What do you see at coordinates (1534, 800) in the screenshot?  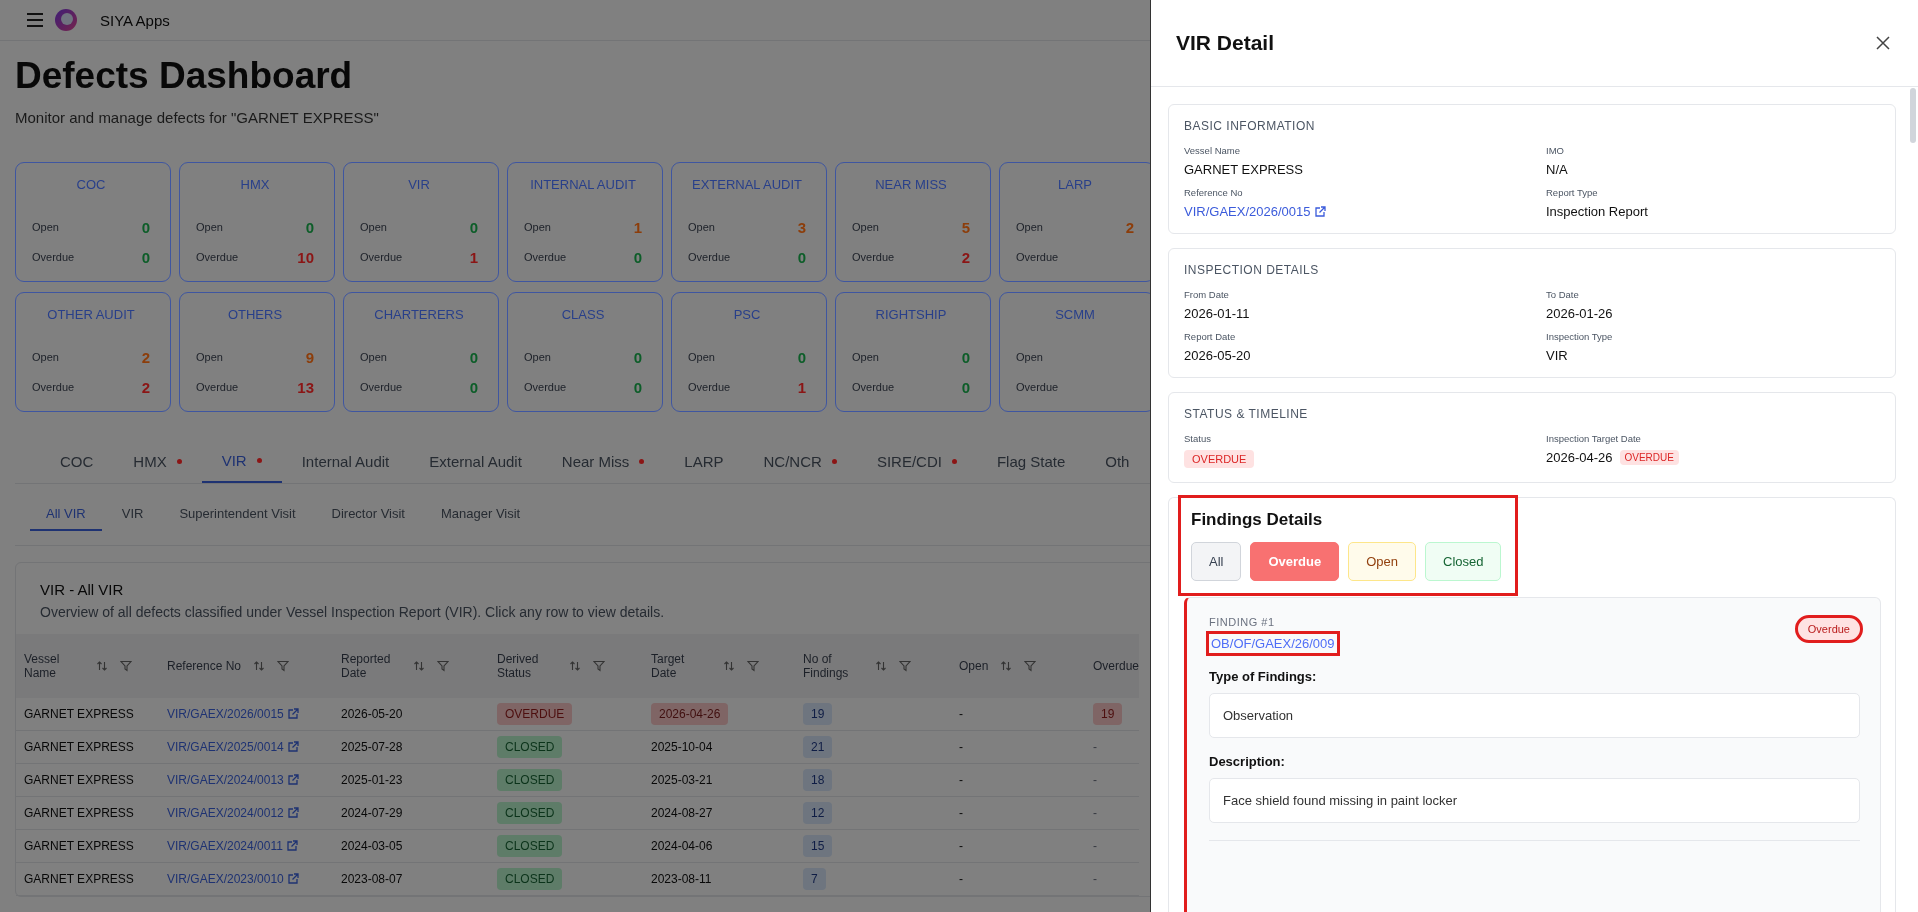 I see `field-value: Face shield found missing in paint locker` at bounding box center [1534, 800].